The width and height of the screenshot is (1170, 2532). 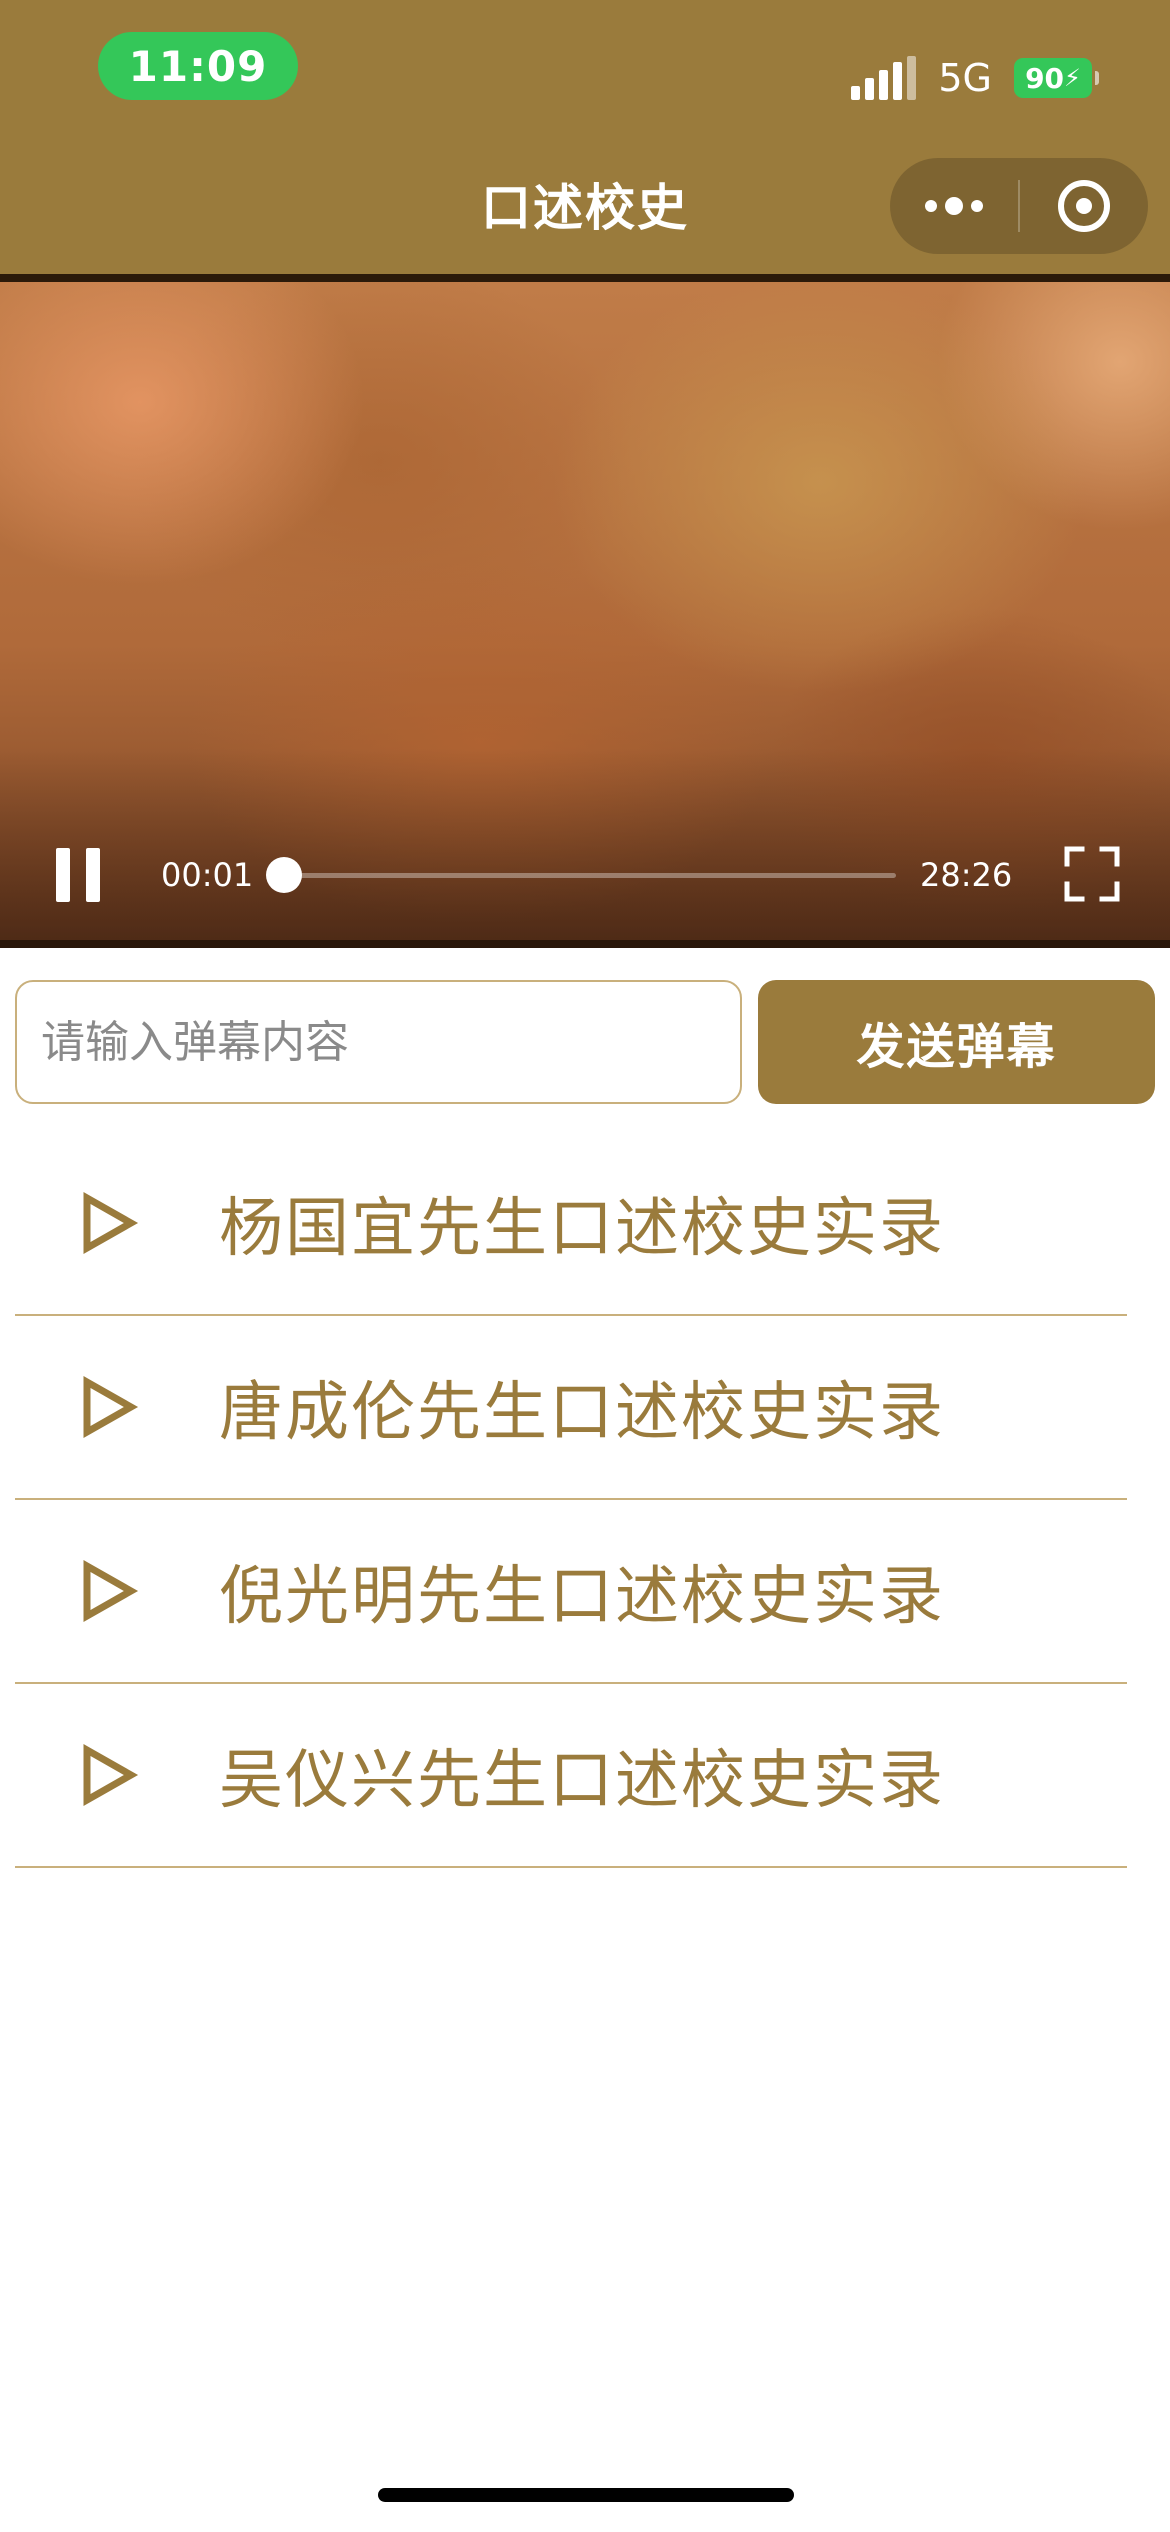 I want to click on mini-program-capsule, so click(x=1019, y=206).